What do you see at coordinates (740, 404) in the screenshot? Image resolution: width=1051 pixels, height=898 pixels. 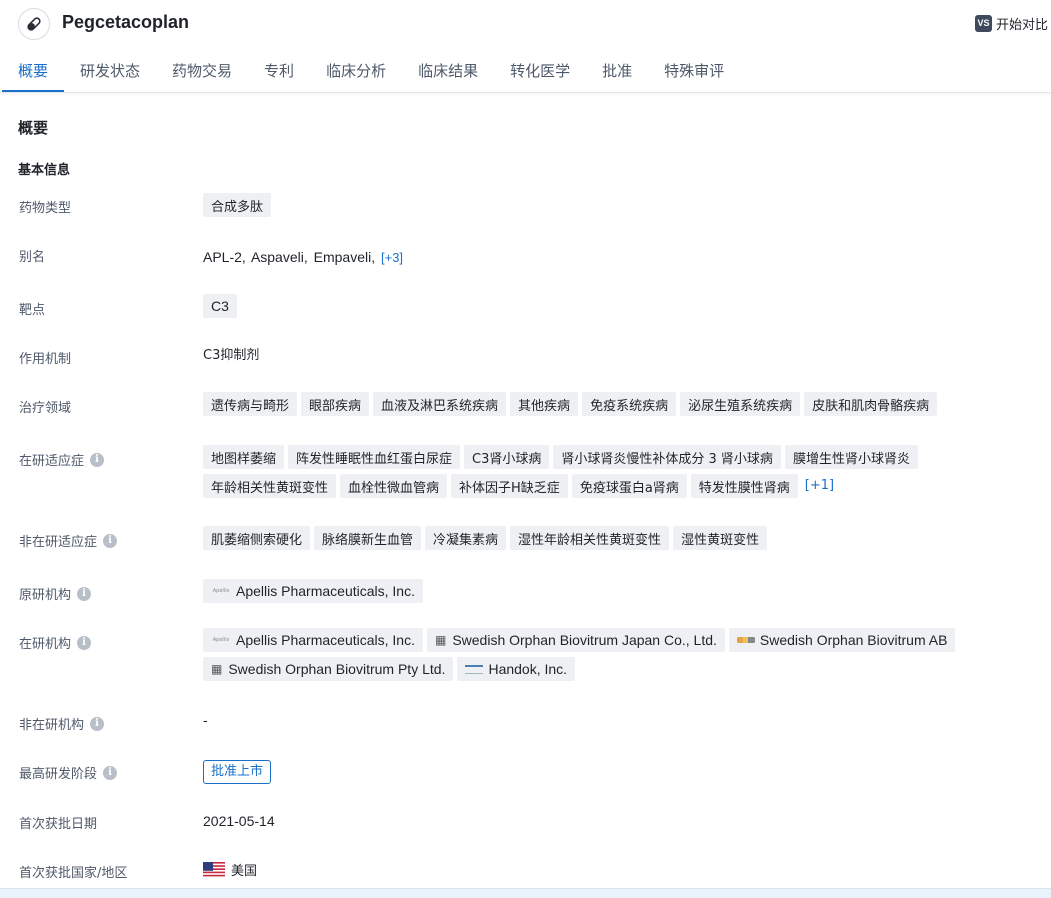 I see `therapeutic-area-tag: 泌尿生殖系统疾病` at bounding box center [740, 404].